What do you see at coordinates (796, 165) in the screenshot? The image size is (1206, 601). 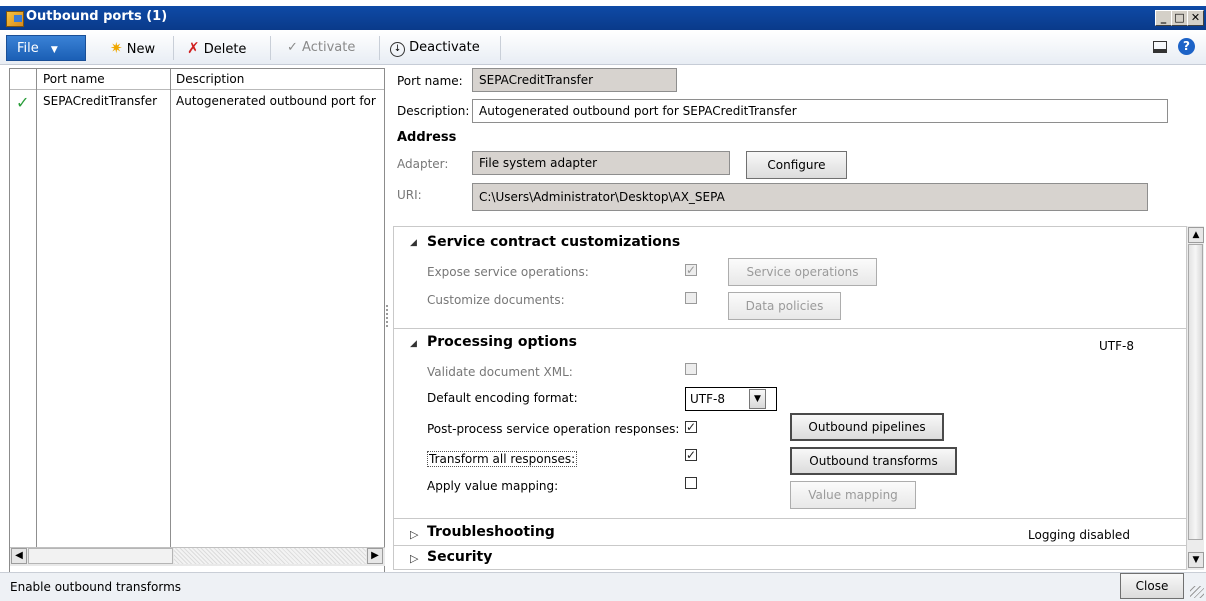 I see `configure-button: Configure` at bounding box center [796, 165].